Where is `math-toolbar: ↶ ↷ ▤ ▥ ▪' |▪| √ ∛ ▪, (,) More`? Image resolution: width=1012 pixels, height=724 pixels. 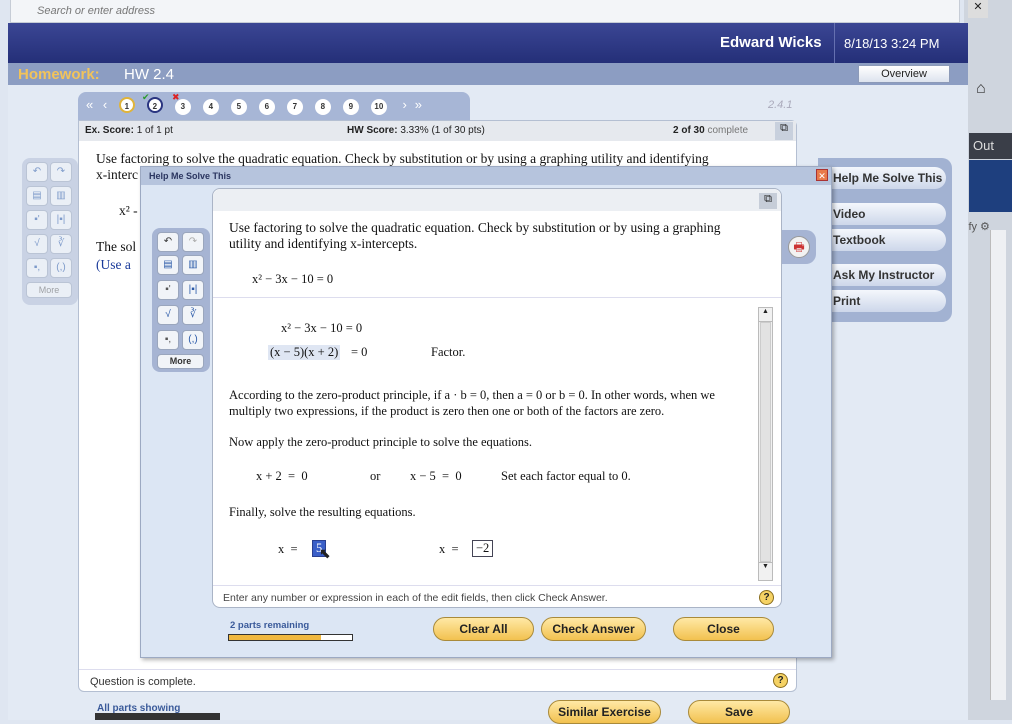 math-toolbar: ↶ ↷ ▤ ▥ ▪' |▪| √ ∛ ▪, (,) More is located at coordinates (181, 300).